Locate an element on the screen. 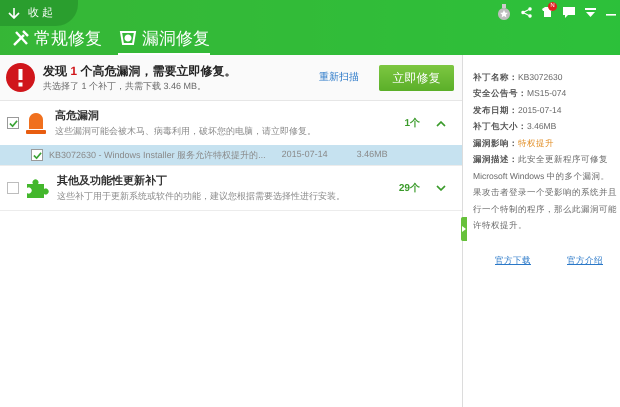 The image size is (620, 407). collapse-chevron-icon is located at coordinates (441, 123).